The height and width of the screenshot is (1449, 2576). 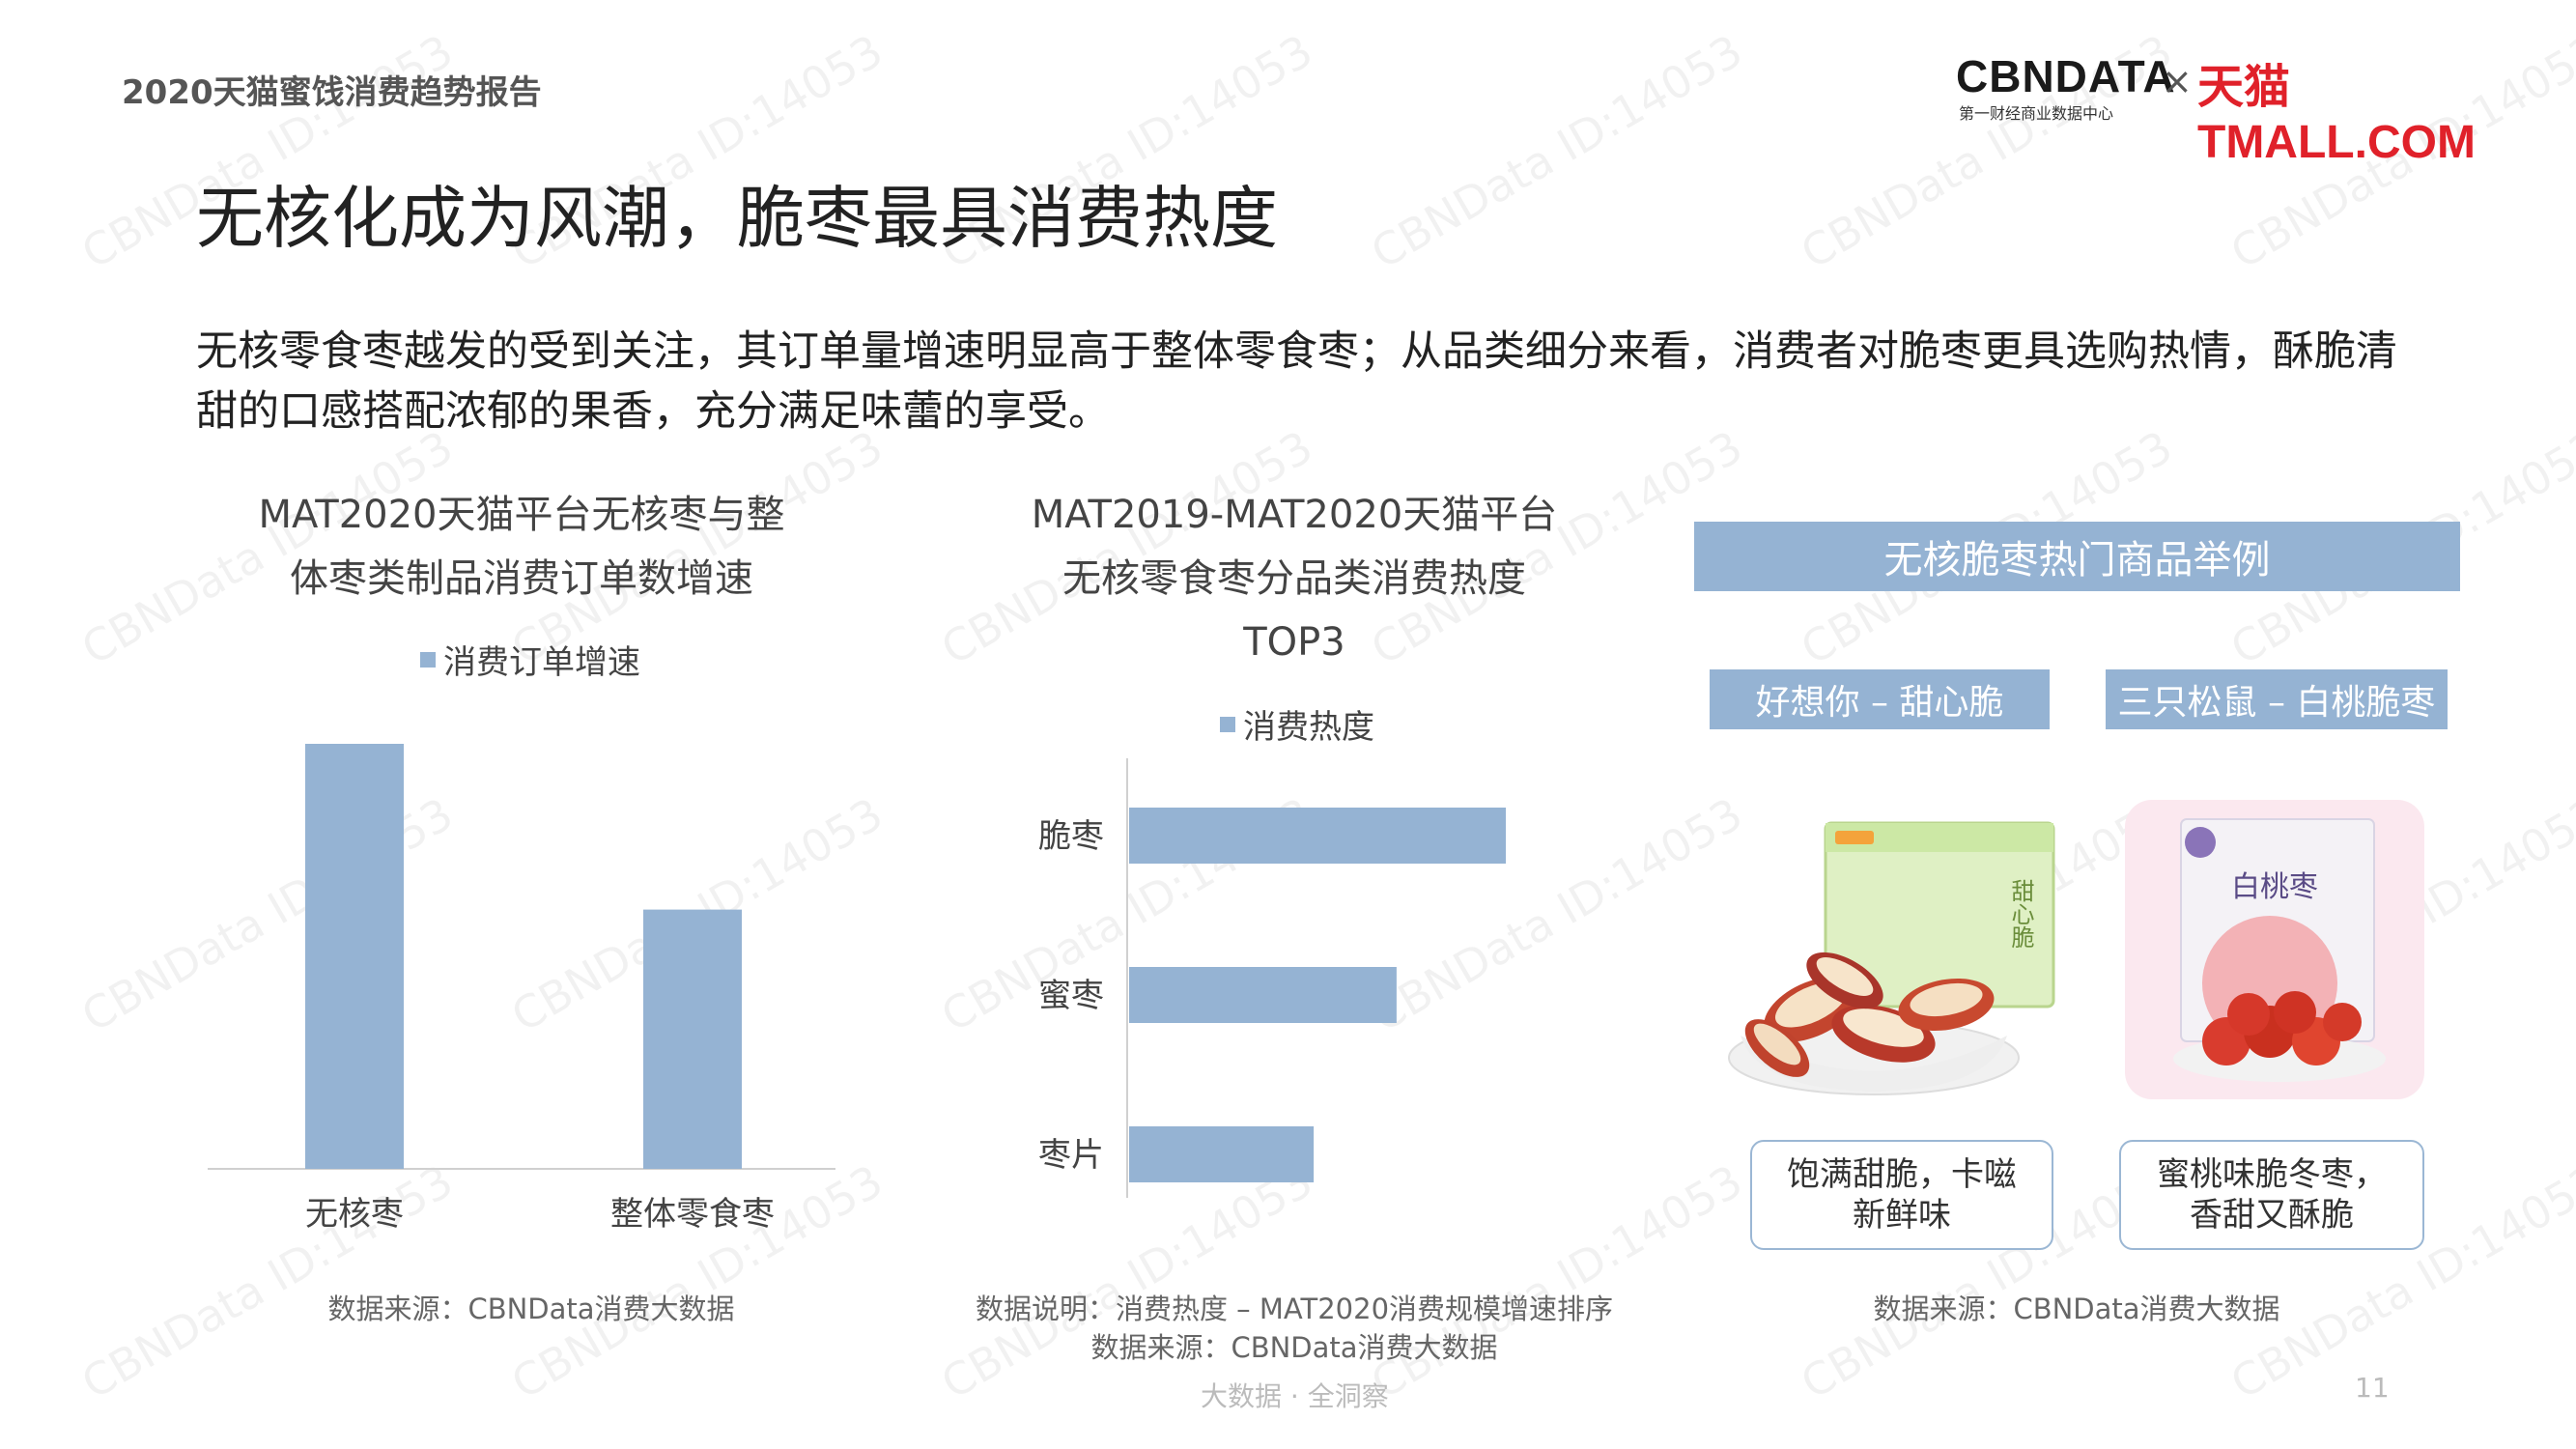 What do you see at coordinates (1902, 1215) in the screenshot?
I see `product1-caption-line2: 新鲜味` at bounding box center [1902, 1215].